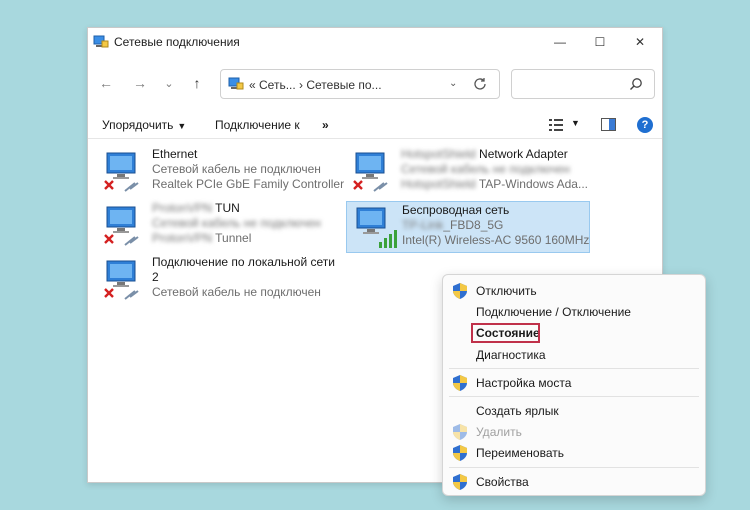 This screenshot has height=510, width=750. What do you see at coordinates (521, 154) in the screenshot?
I see `connection-name-suffix: Network Adapter` at bounding box center [521, 154].